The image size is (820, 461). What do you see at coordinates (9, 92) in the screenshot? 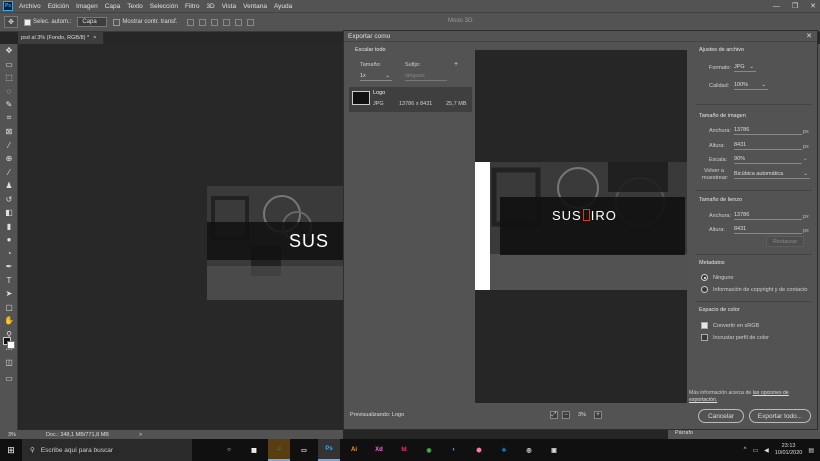
I see `lasso-tool-icon: ◌` at bounding box center [9, 92].